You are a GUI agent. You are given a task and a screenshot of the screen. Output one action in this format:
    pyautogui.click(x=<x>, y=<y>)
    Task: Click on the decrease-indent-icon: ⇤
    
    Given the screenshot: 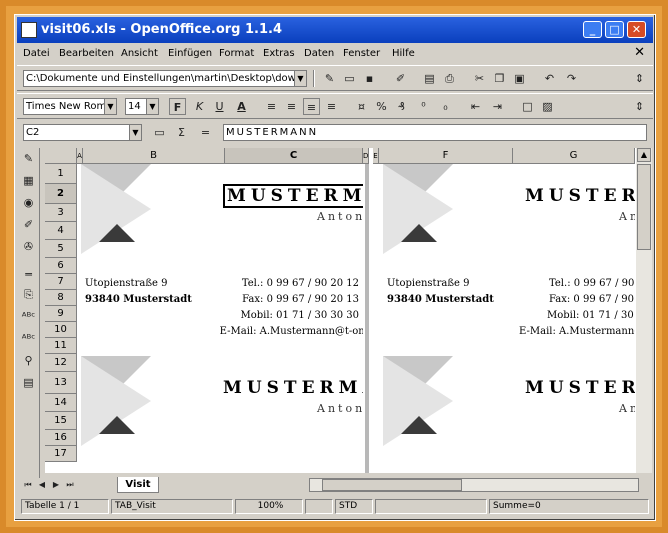 What is the action you would take?
    pyautogui.click(x=475, y=106)
    